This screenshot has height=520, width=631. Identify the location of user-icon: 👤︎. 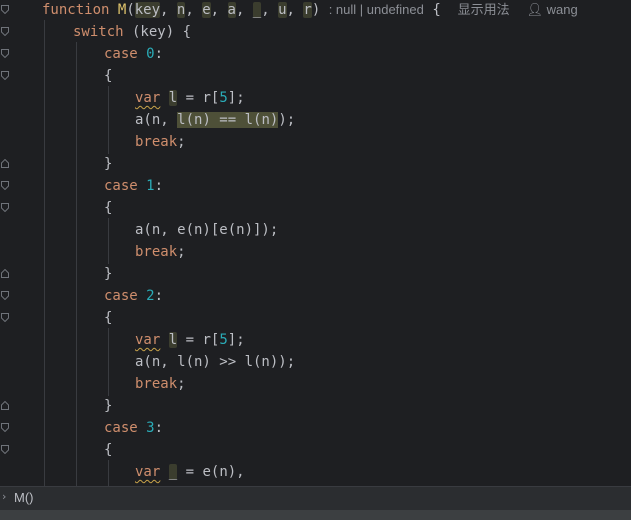
(534, 9).